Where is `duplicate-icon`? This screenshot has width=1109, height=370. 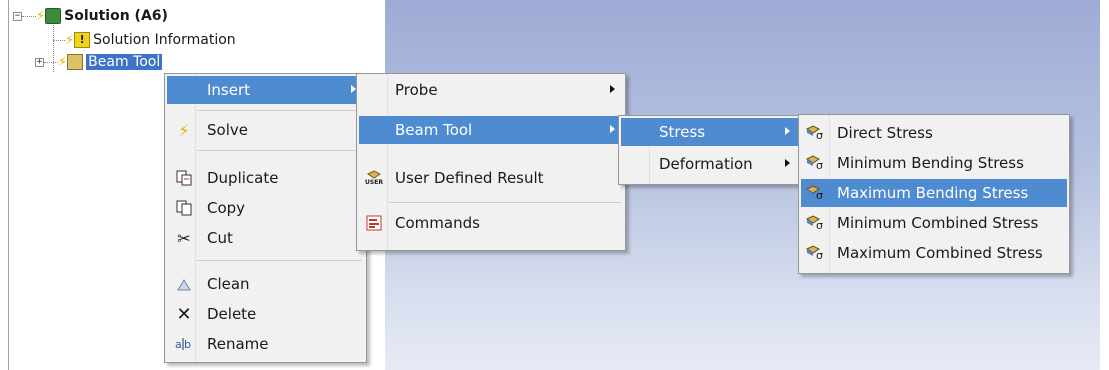 duplicate-icon is located at coordinates (184, 178).